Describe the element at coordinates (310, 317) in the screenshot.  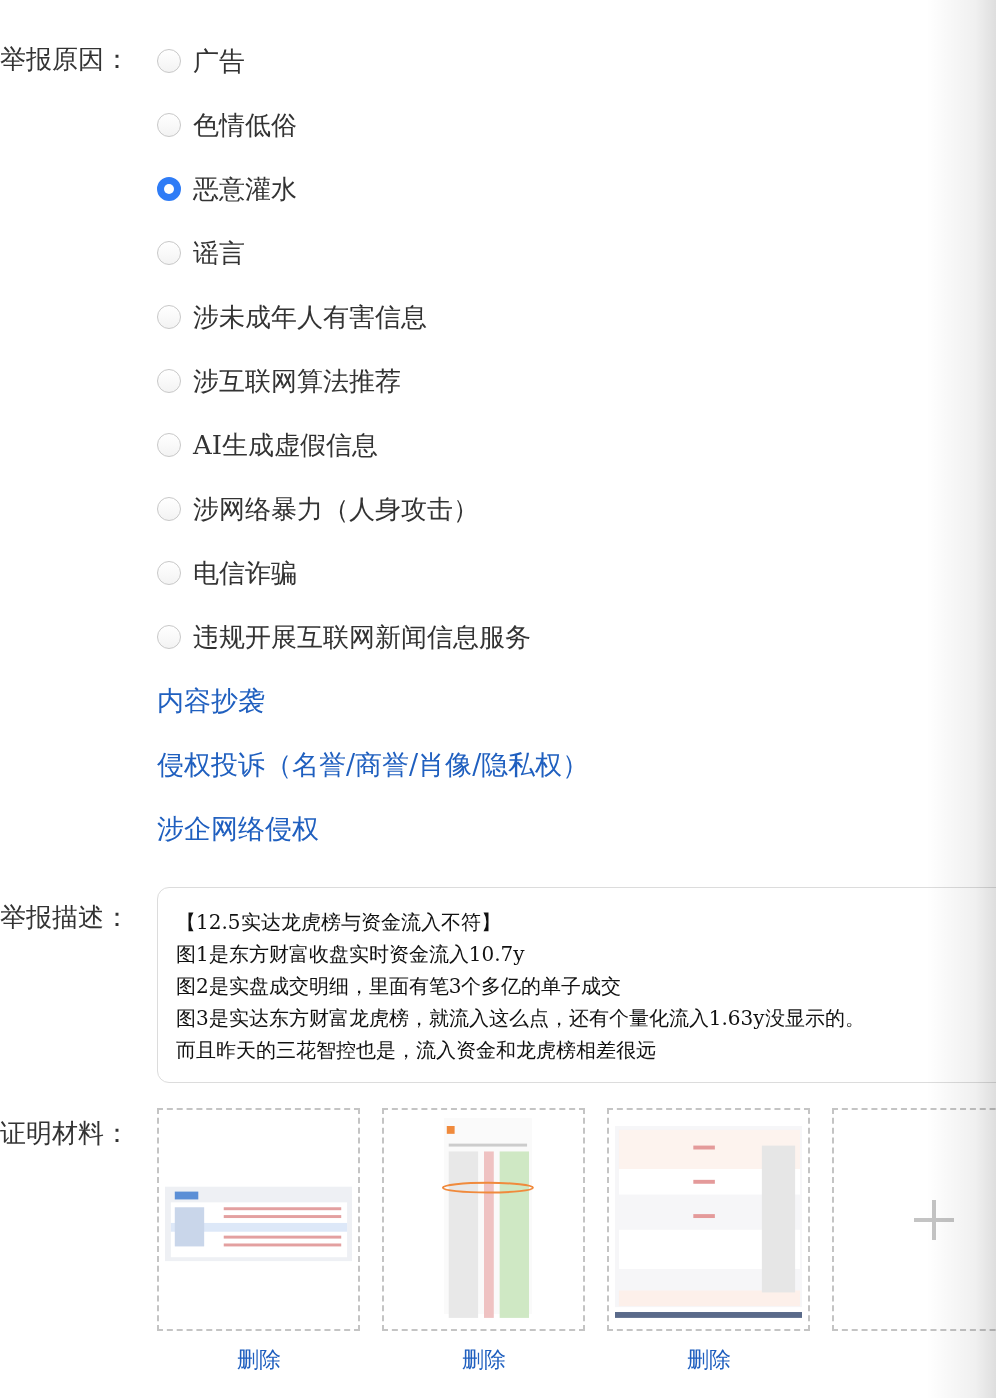
I see `option-label: 涉未成年人有害信息` at that location.